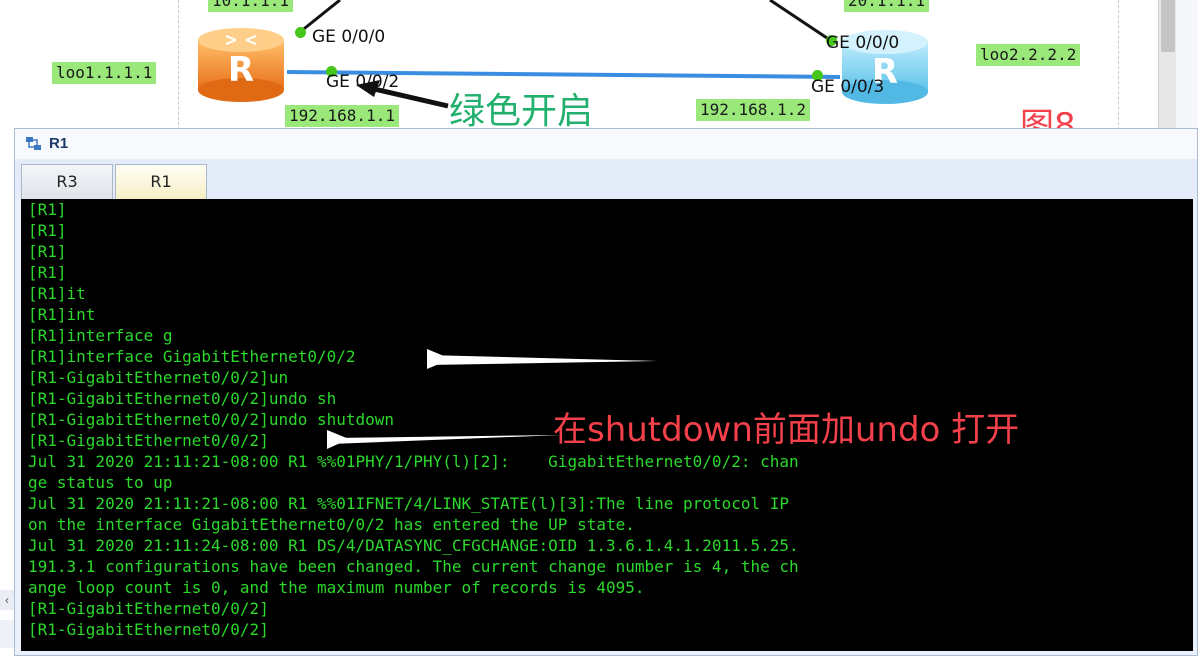  I want to click on network-device-icon, so click(33, 143).